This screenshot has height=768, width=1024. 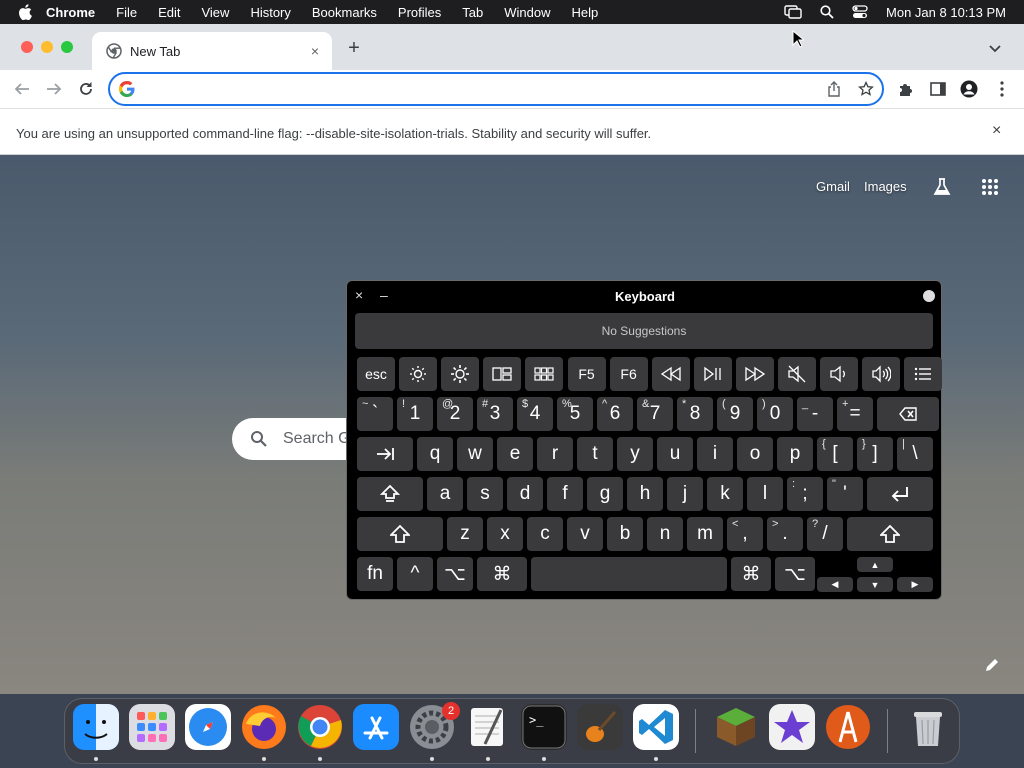 What do you see at coordinates (736, 727) in the screenshot?
I see `dock-minecraft` at bounding box center [736, 727].